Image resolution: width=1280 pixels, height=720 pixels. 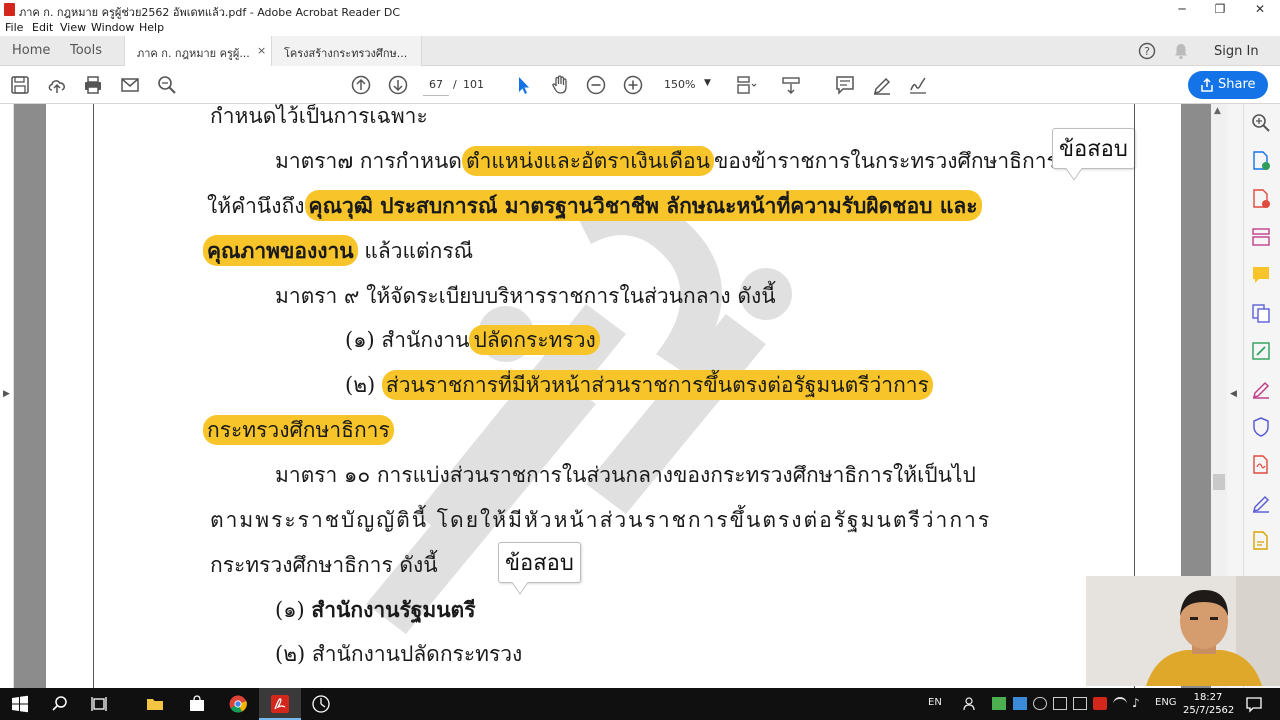 I want to click on search-icon, so click(x=167, y=85).